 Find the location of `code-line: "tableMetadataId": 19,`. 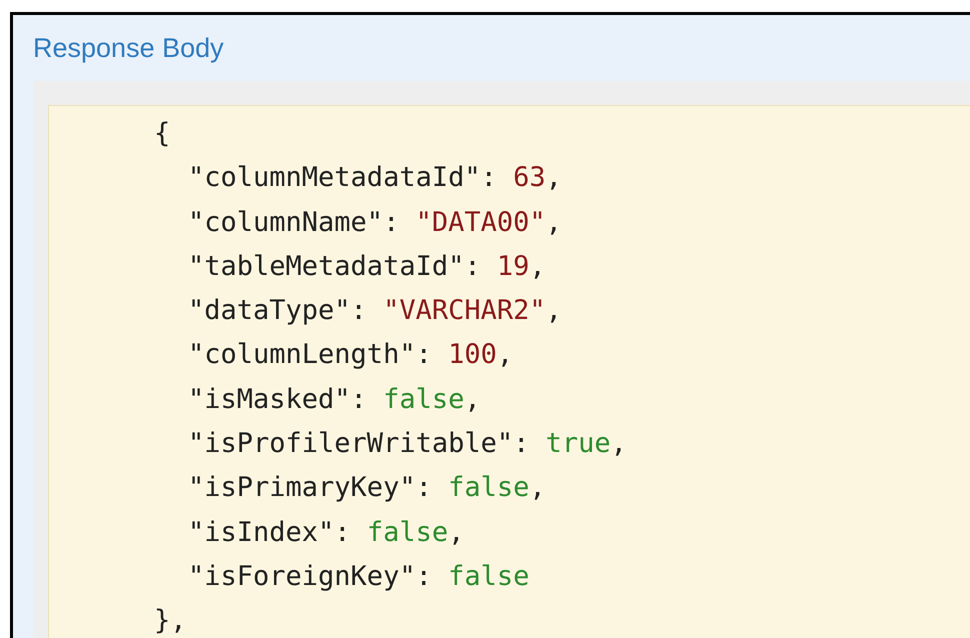

code-line: "tableMetadataId": 19, is located at coordinates (367, 267).